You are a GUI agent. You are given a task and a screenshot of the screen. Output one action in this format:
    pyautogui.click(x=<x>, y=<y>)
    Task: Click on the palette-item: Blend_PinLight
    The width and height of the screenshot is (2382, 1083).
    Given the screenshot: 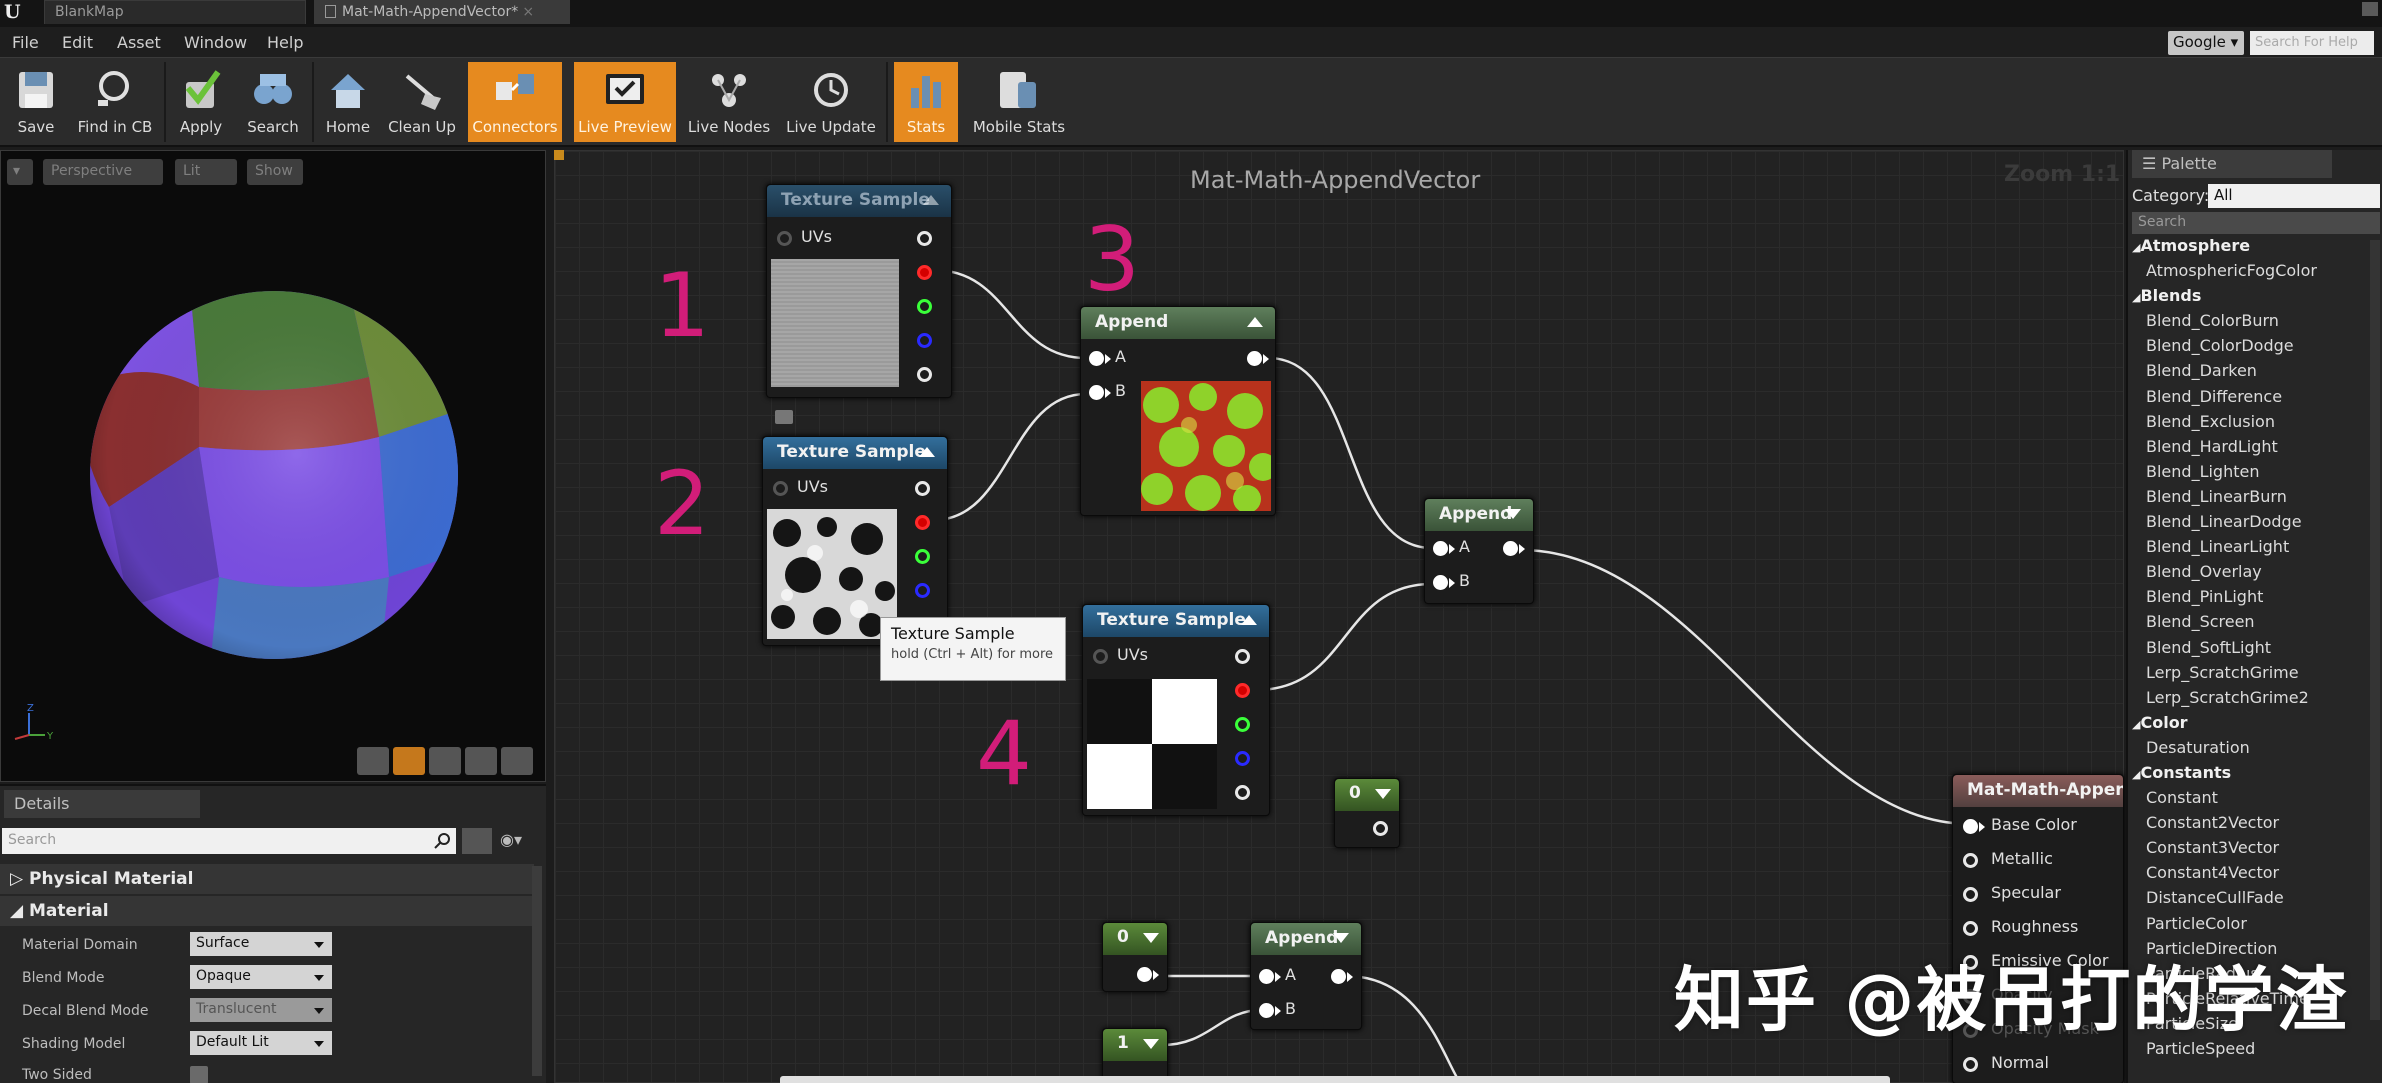 What is the action you would take?
    pyautogui.click(x=2255, y=599)
    